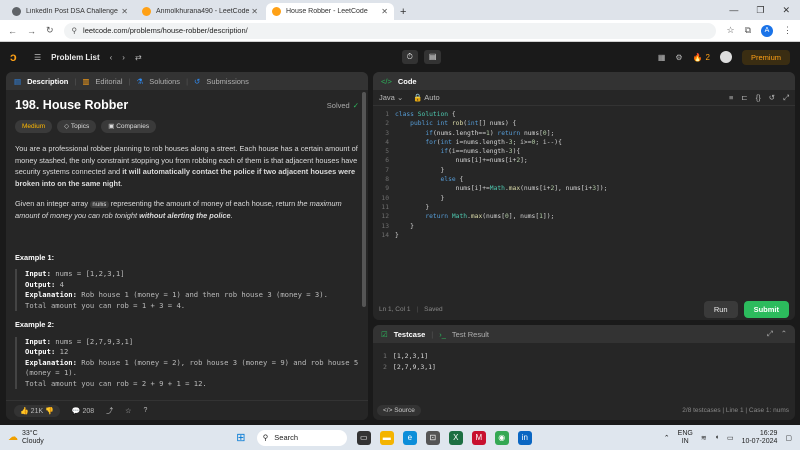 The height and width of the screenshot is (450, 800). Describe the element at coordinates (37, 410) in the screenshot. I see `like-button: 👍 21K 👎` at that location.